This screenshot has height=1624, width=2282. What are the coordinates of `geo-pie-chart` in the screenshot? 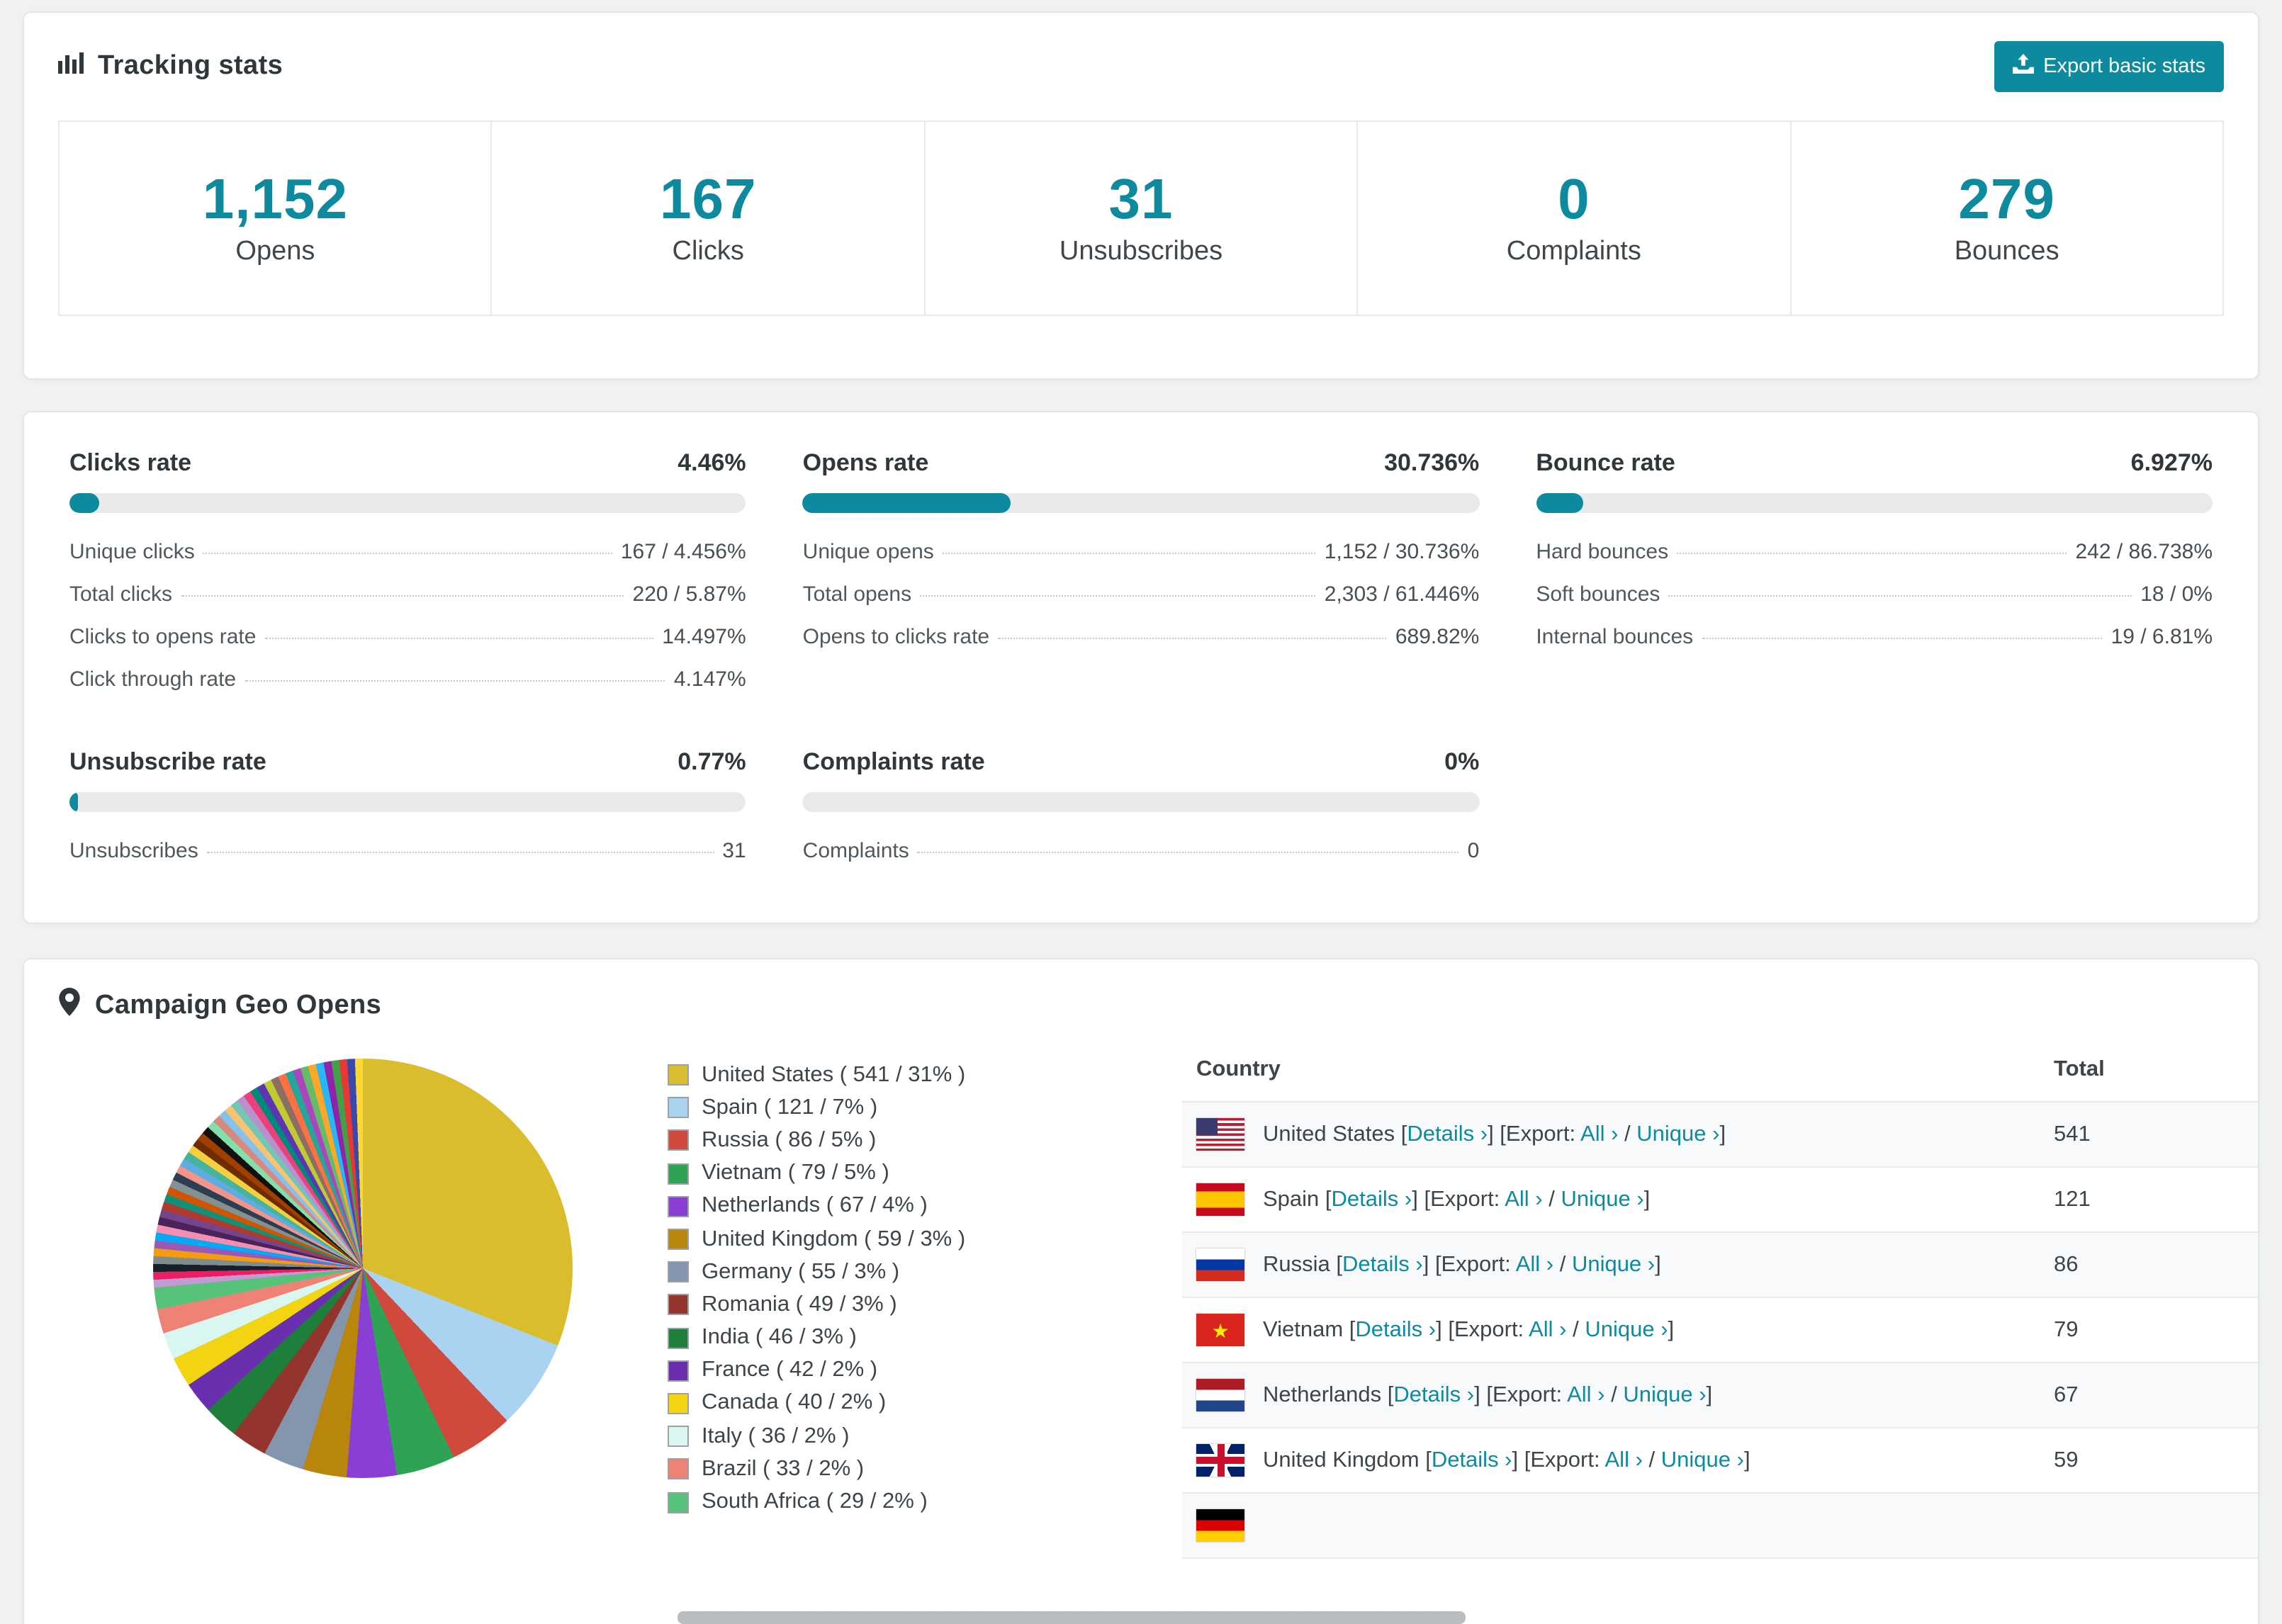 It's located at (363, 1268).